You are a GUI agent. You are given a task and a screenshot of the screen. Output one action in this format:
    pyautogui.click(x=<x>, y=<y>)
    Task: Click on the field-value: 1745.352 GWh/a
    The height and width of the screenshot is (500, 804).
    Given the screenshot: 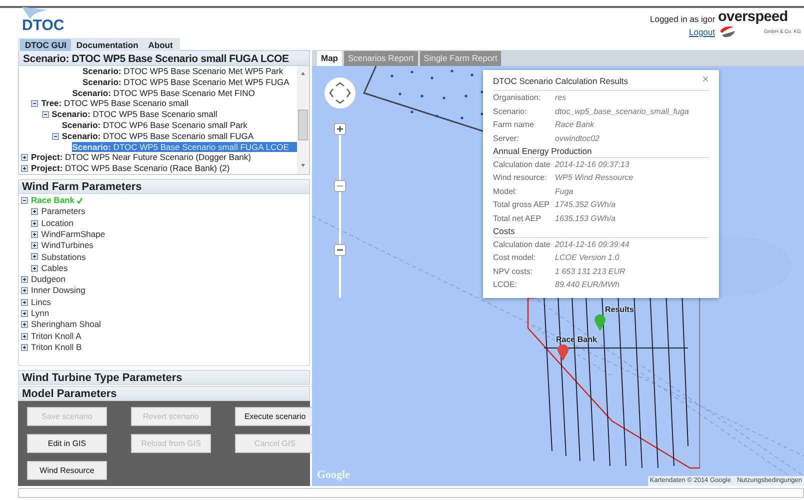 What is the action you would take?
    pyautogui.click(x=585, y=205)
    